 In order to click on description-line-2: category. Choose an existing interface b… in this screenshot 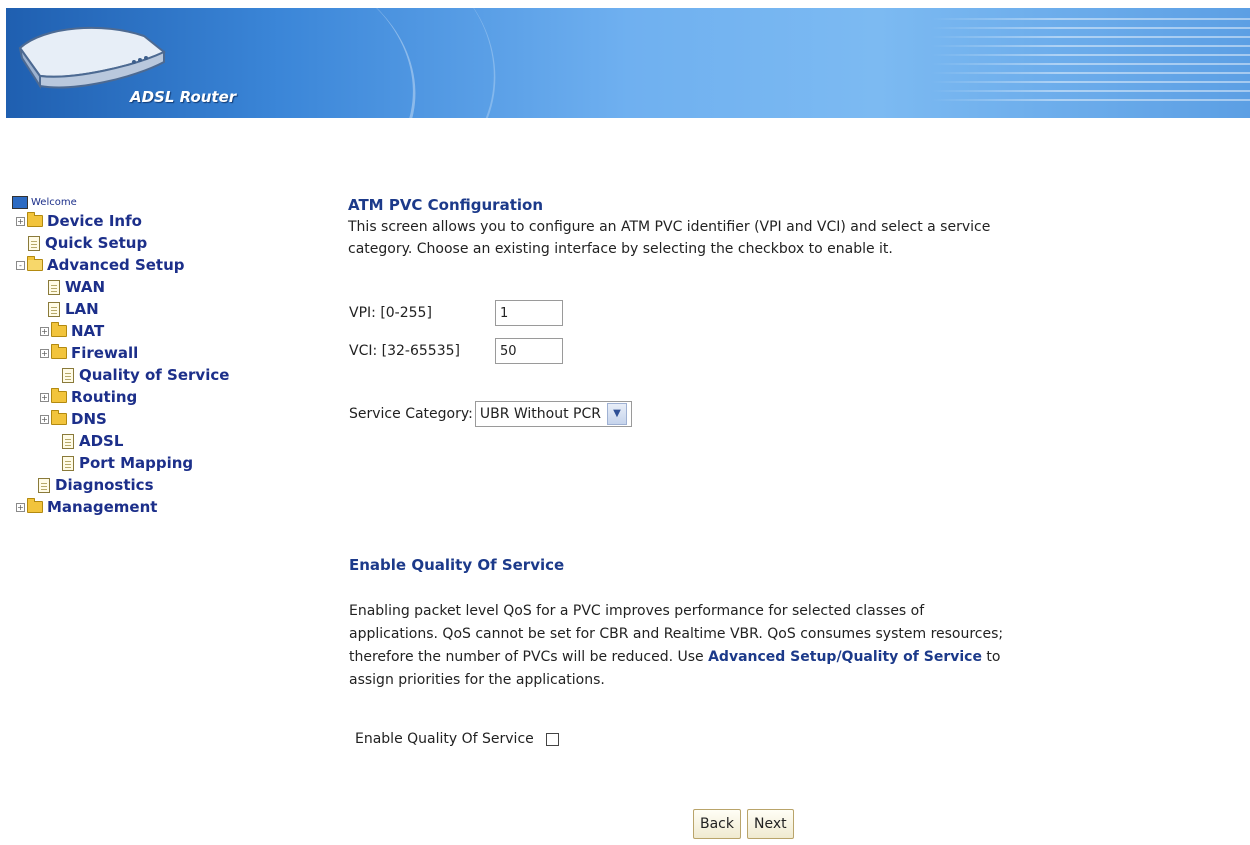, I will do `click(620, 249)`.